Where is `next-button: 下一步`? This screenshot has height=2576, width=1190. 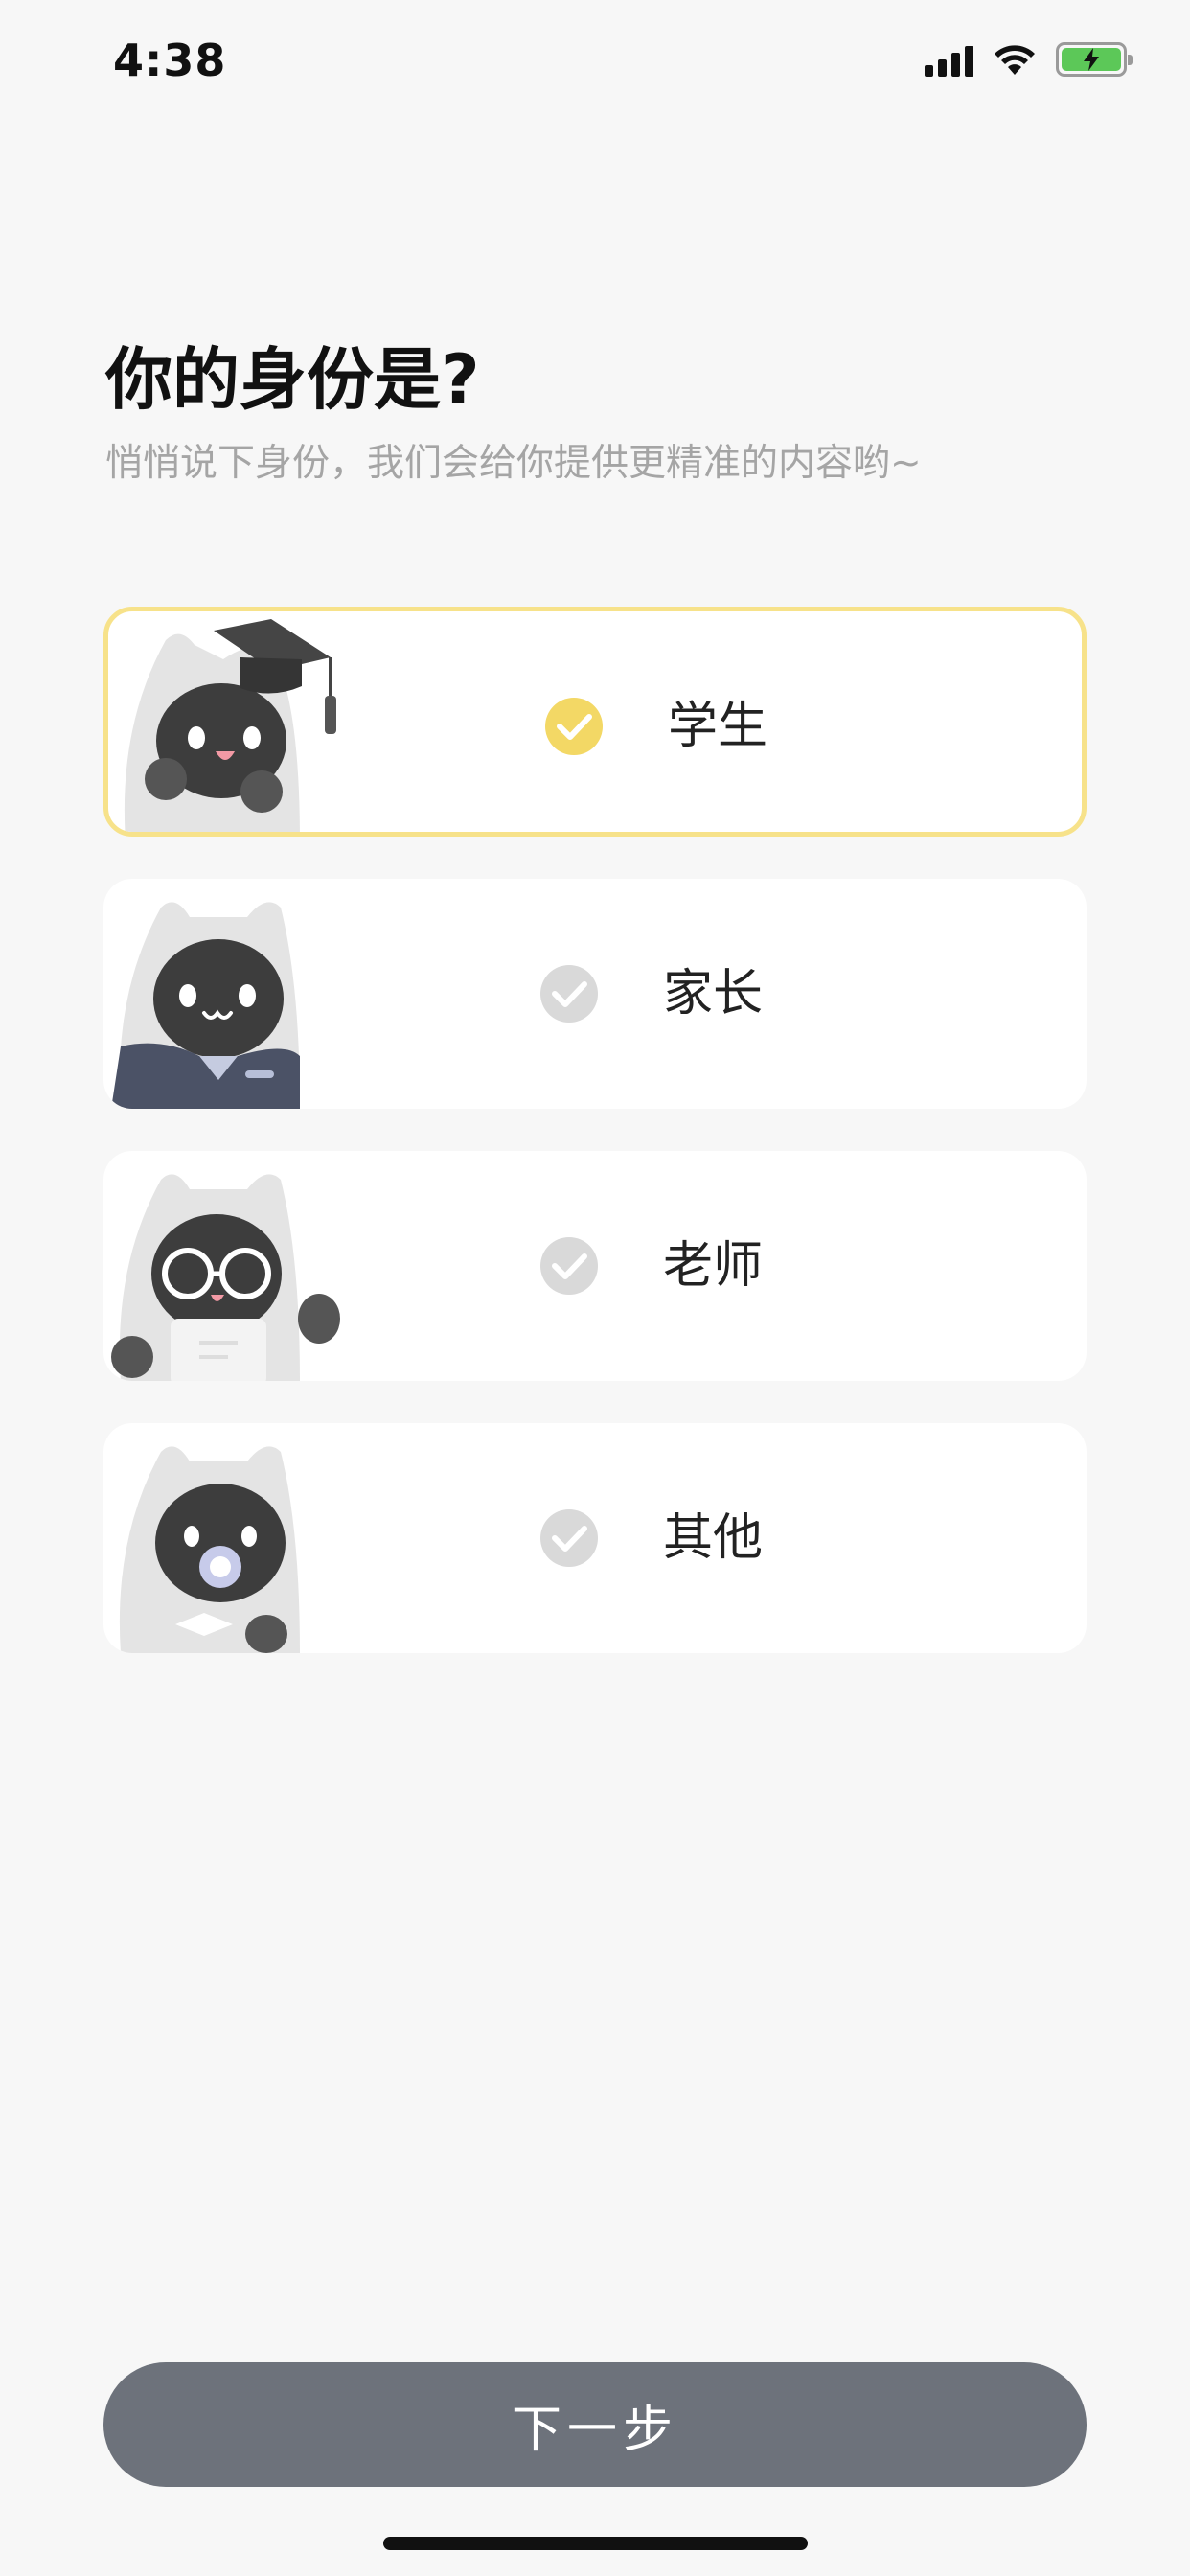 next-button: 下一步 is located at coordinates (595, 2424).